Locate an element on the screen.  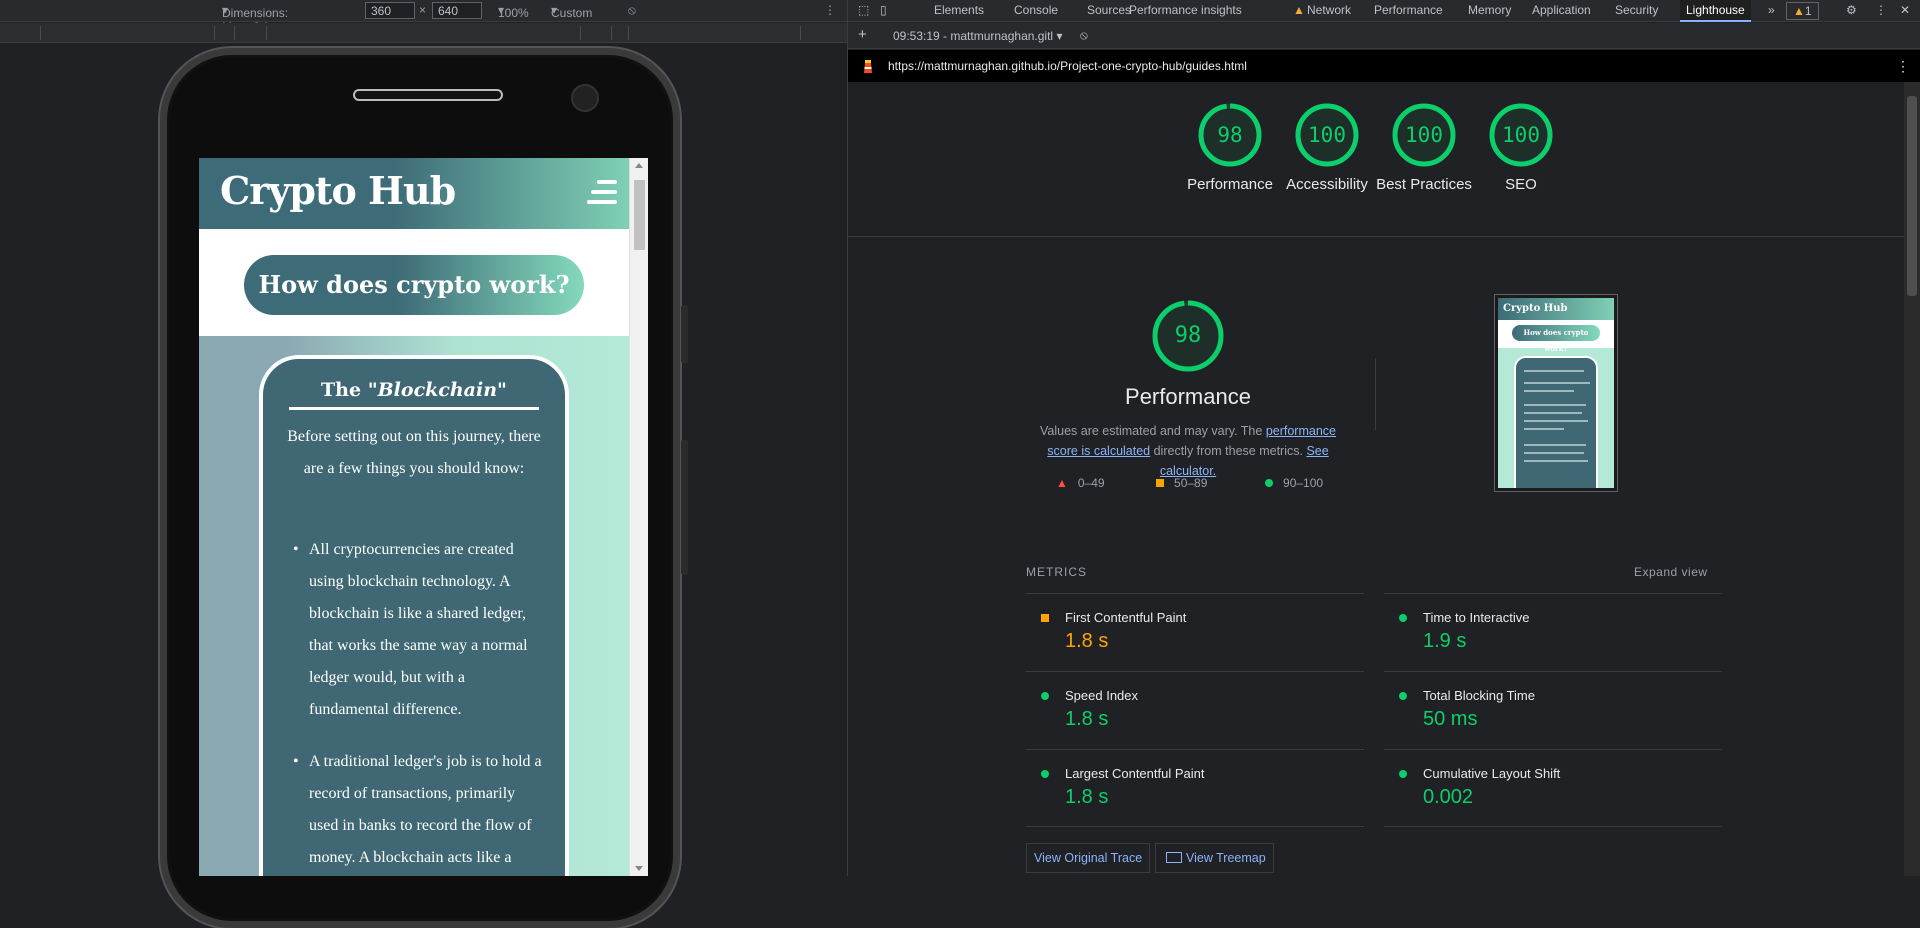
metric-value: 50 ms is located at coordinates (1450, 719).